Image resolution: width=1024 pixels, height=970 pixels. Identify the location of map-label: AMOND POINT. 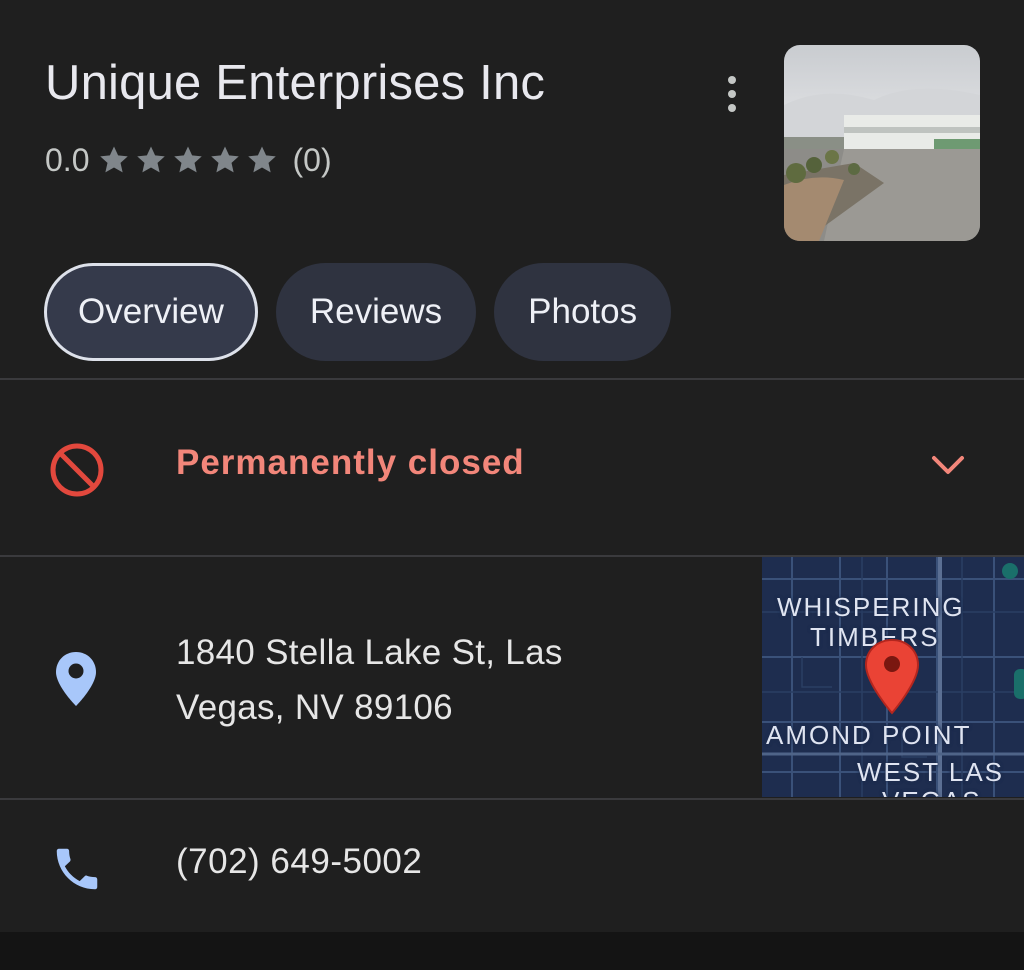
(869, 735).